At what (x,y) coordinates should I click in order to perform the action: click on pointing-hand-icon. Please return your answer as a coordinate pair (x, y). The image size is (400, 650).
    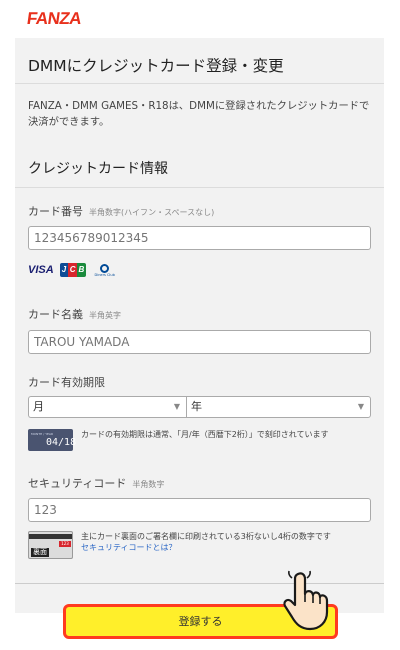
    Looking at the image, I should click on (306, 600).